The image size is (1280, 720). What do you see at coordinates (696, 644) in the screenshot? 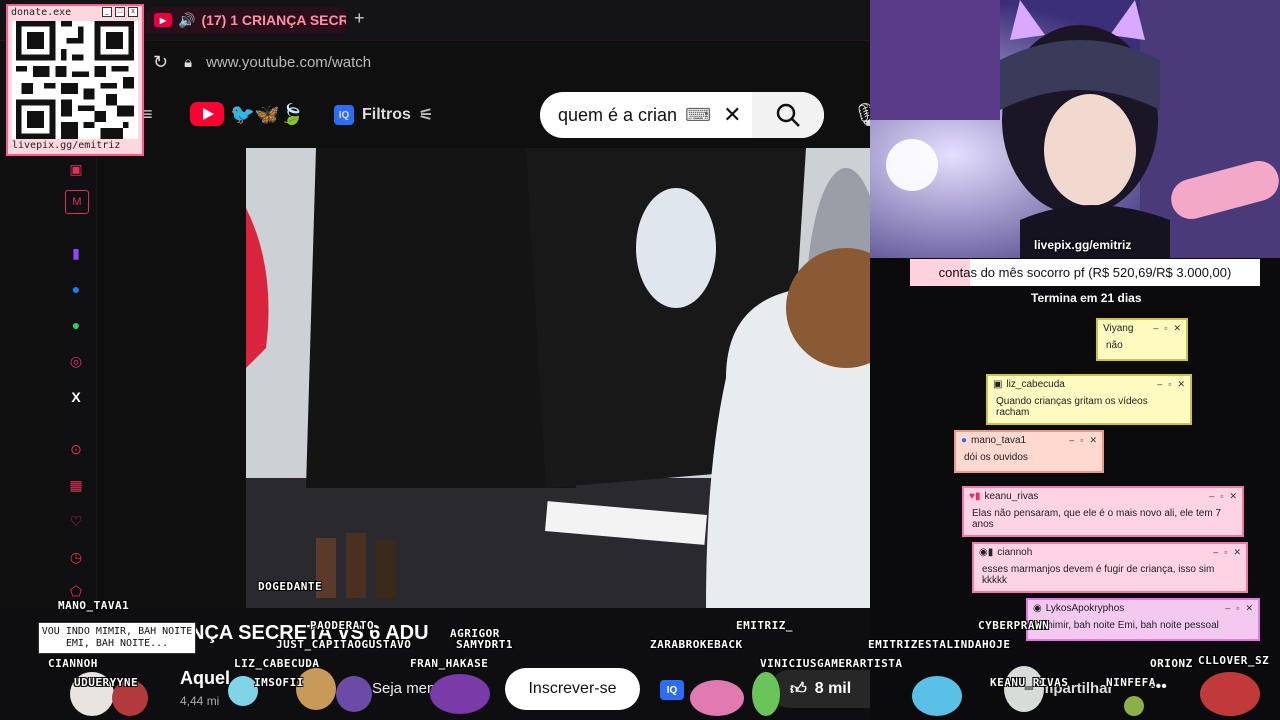
I see `viewer-name: ZARABROKEBACK` at bounding box center [696, 644].